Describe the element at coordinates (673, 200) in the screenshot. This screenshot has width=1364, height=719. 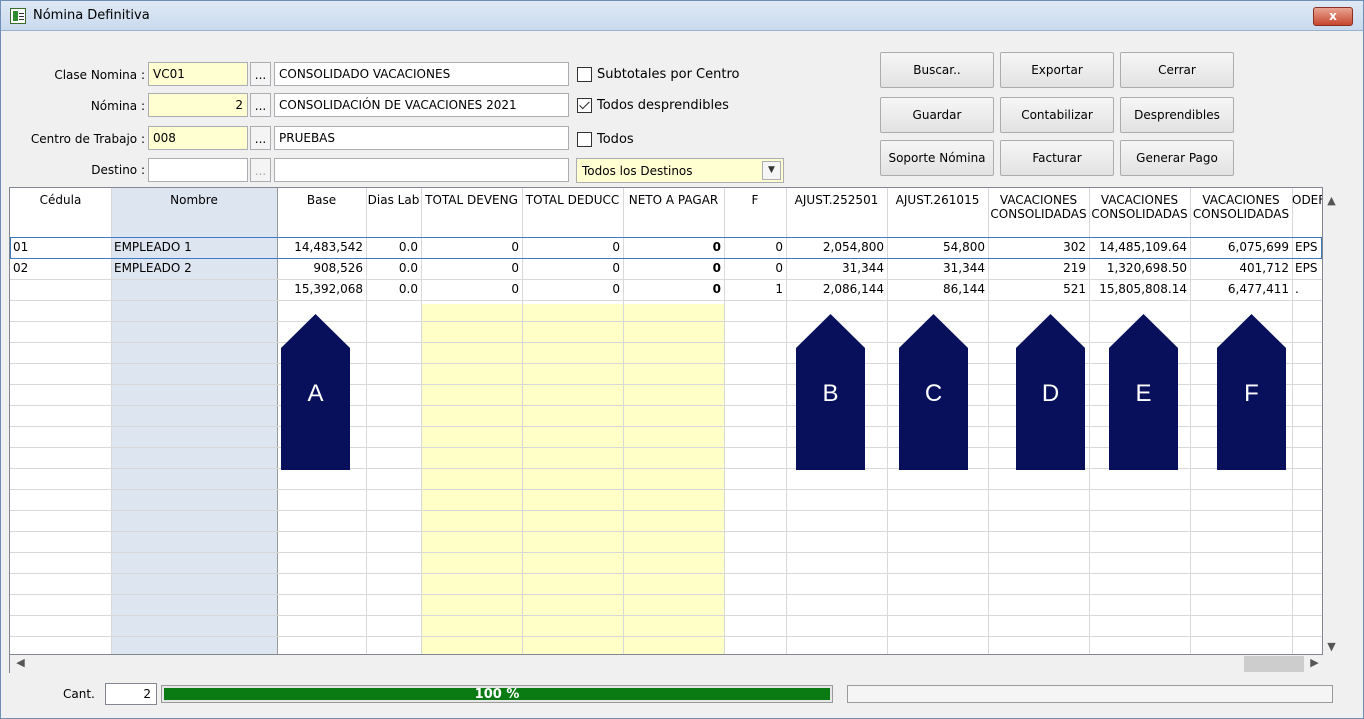
I see `column-header-neto-a-pagar: NETO A PAGAR` at that location.